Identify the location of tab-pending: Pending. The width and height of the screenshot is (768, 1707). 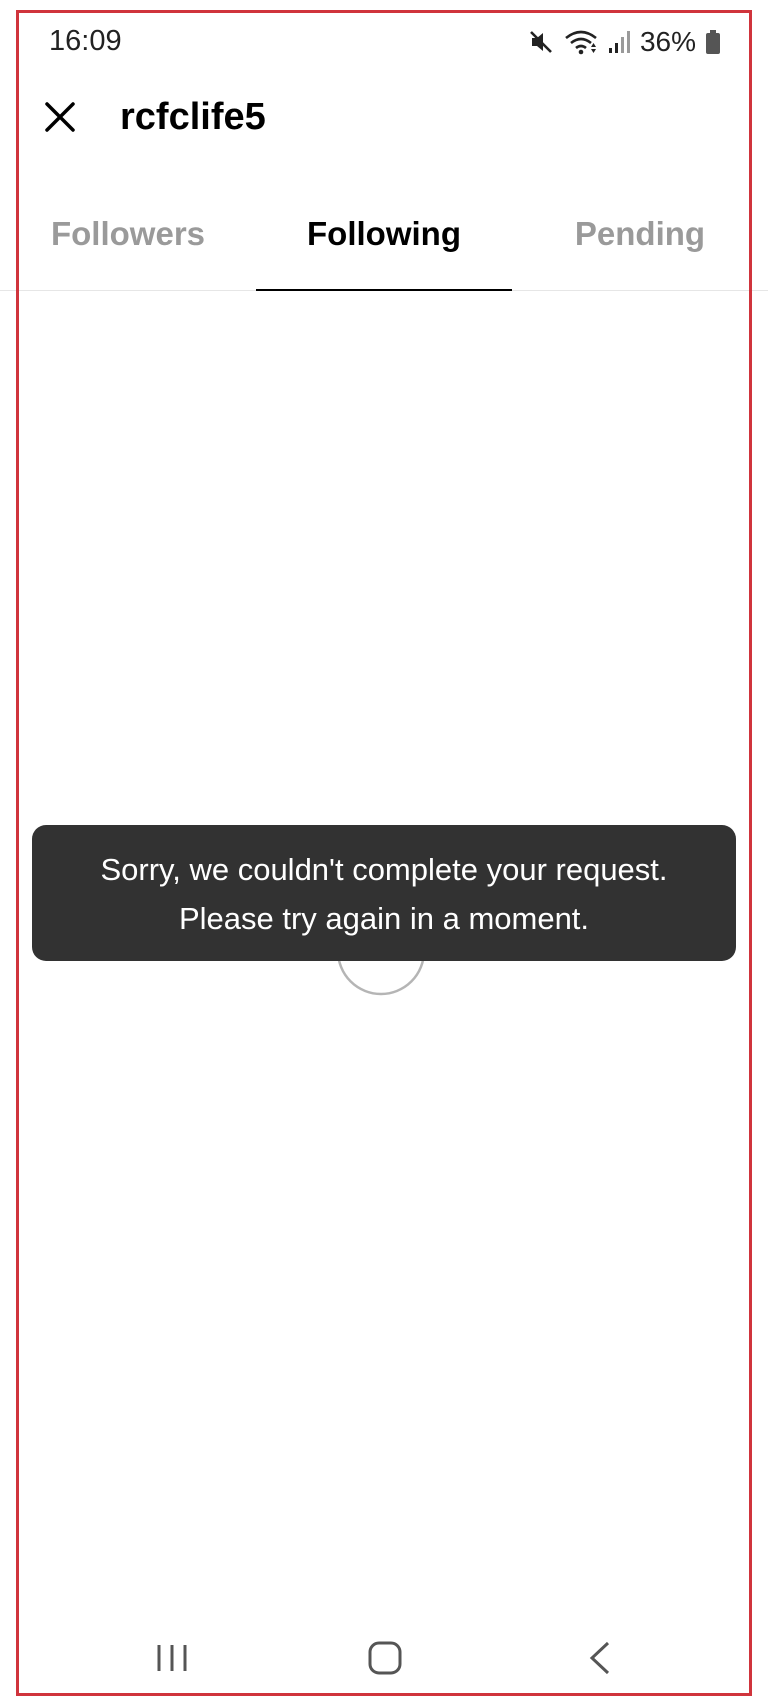
(640, 245).